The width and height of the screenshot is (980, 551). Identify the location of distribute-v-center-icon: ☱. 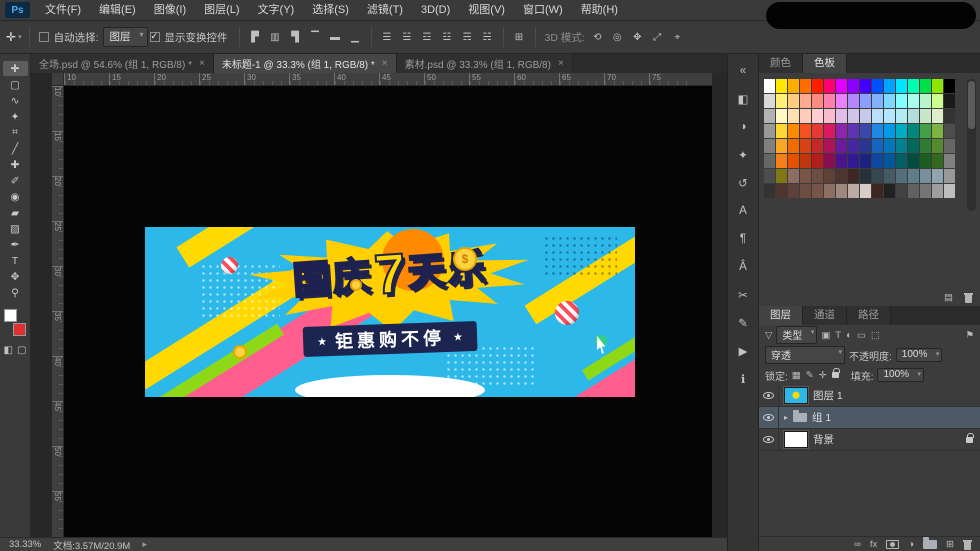
(407, 37).